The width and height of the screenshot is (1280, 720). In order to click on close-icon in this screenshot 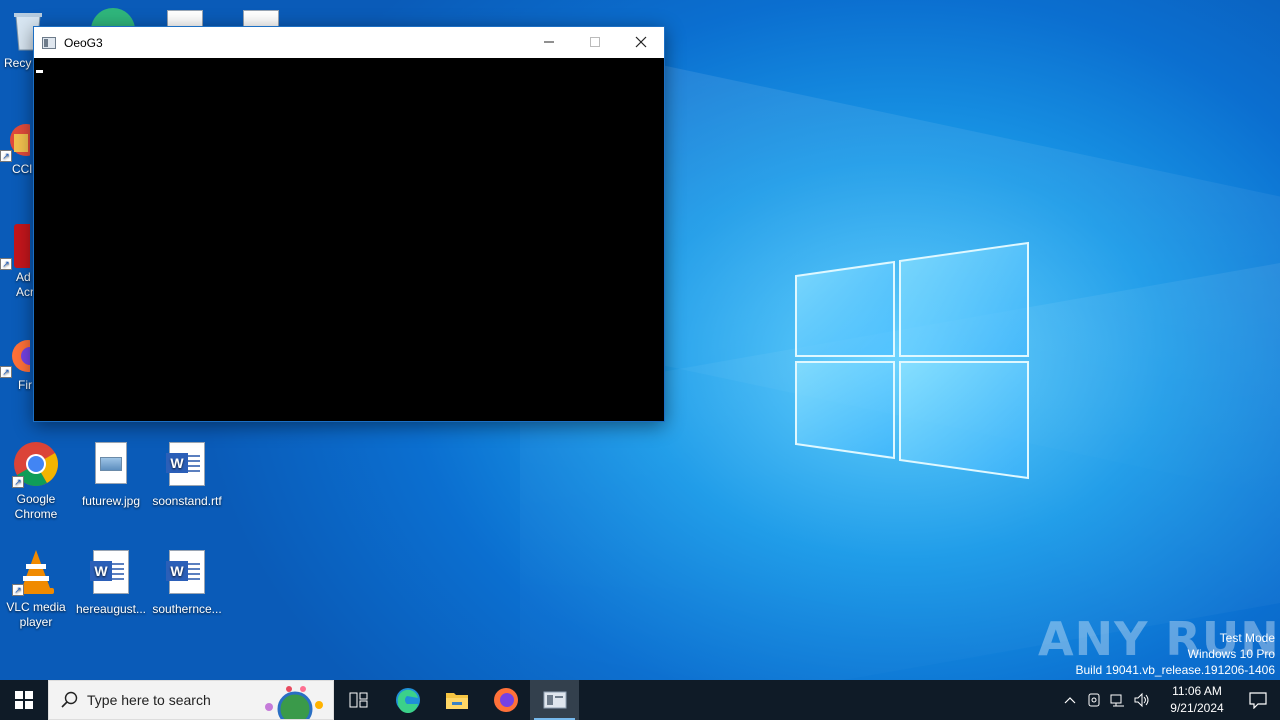, I will do `click(641, 42)`.